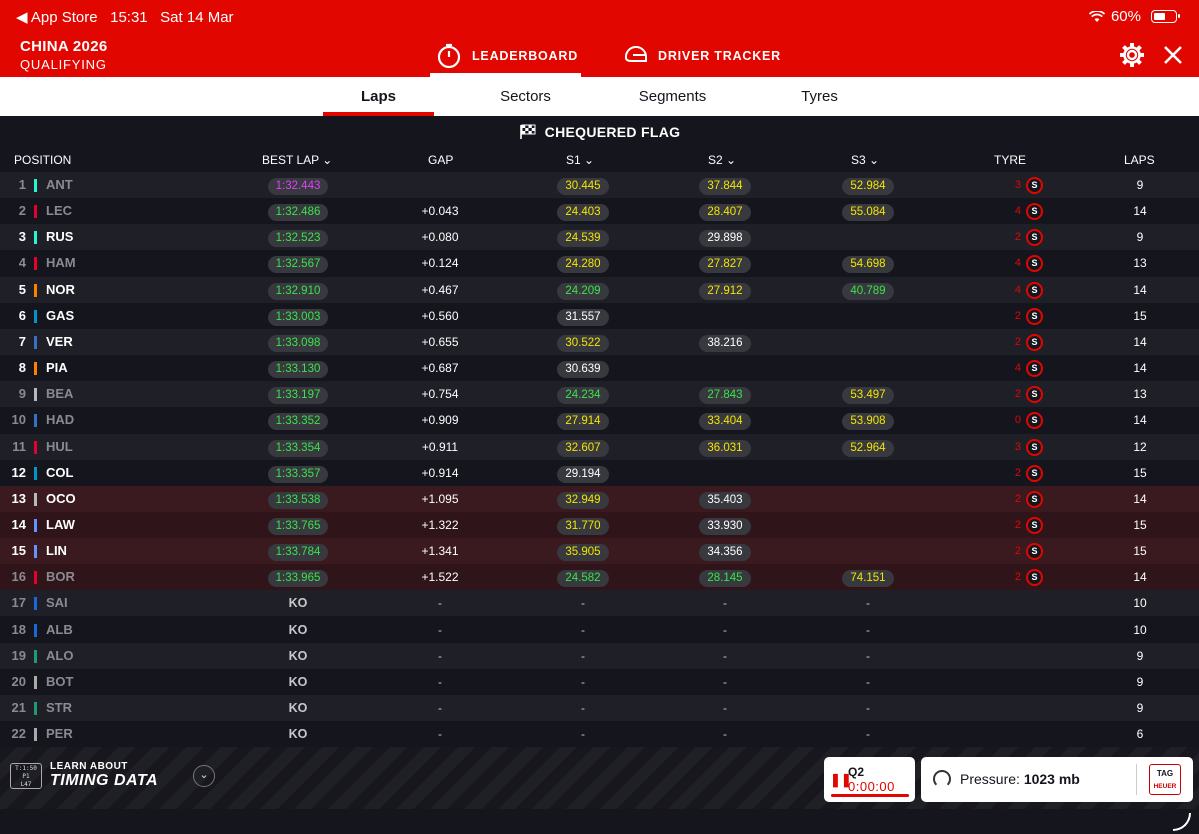  What do you see at coordinates (672, 96) in the screenshot?
I see `tab-segments: Segments` at bounding box center [672, 96].